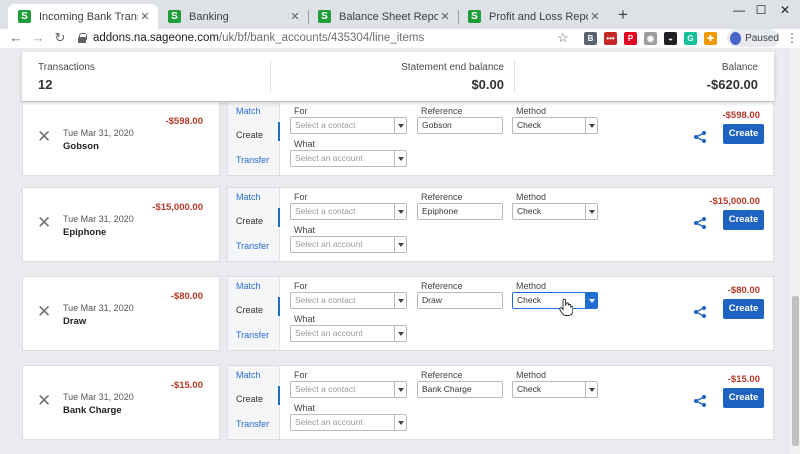  Describe the element at coordinates (743, 290) in the screenshot. I see `transaction-amount-right: -$80.00` at that location.